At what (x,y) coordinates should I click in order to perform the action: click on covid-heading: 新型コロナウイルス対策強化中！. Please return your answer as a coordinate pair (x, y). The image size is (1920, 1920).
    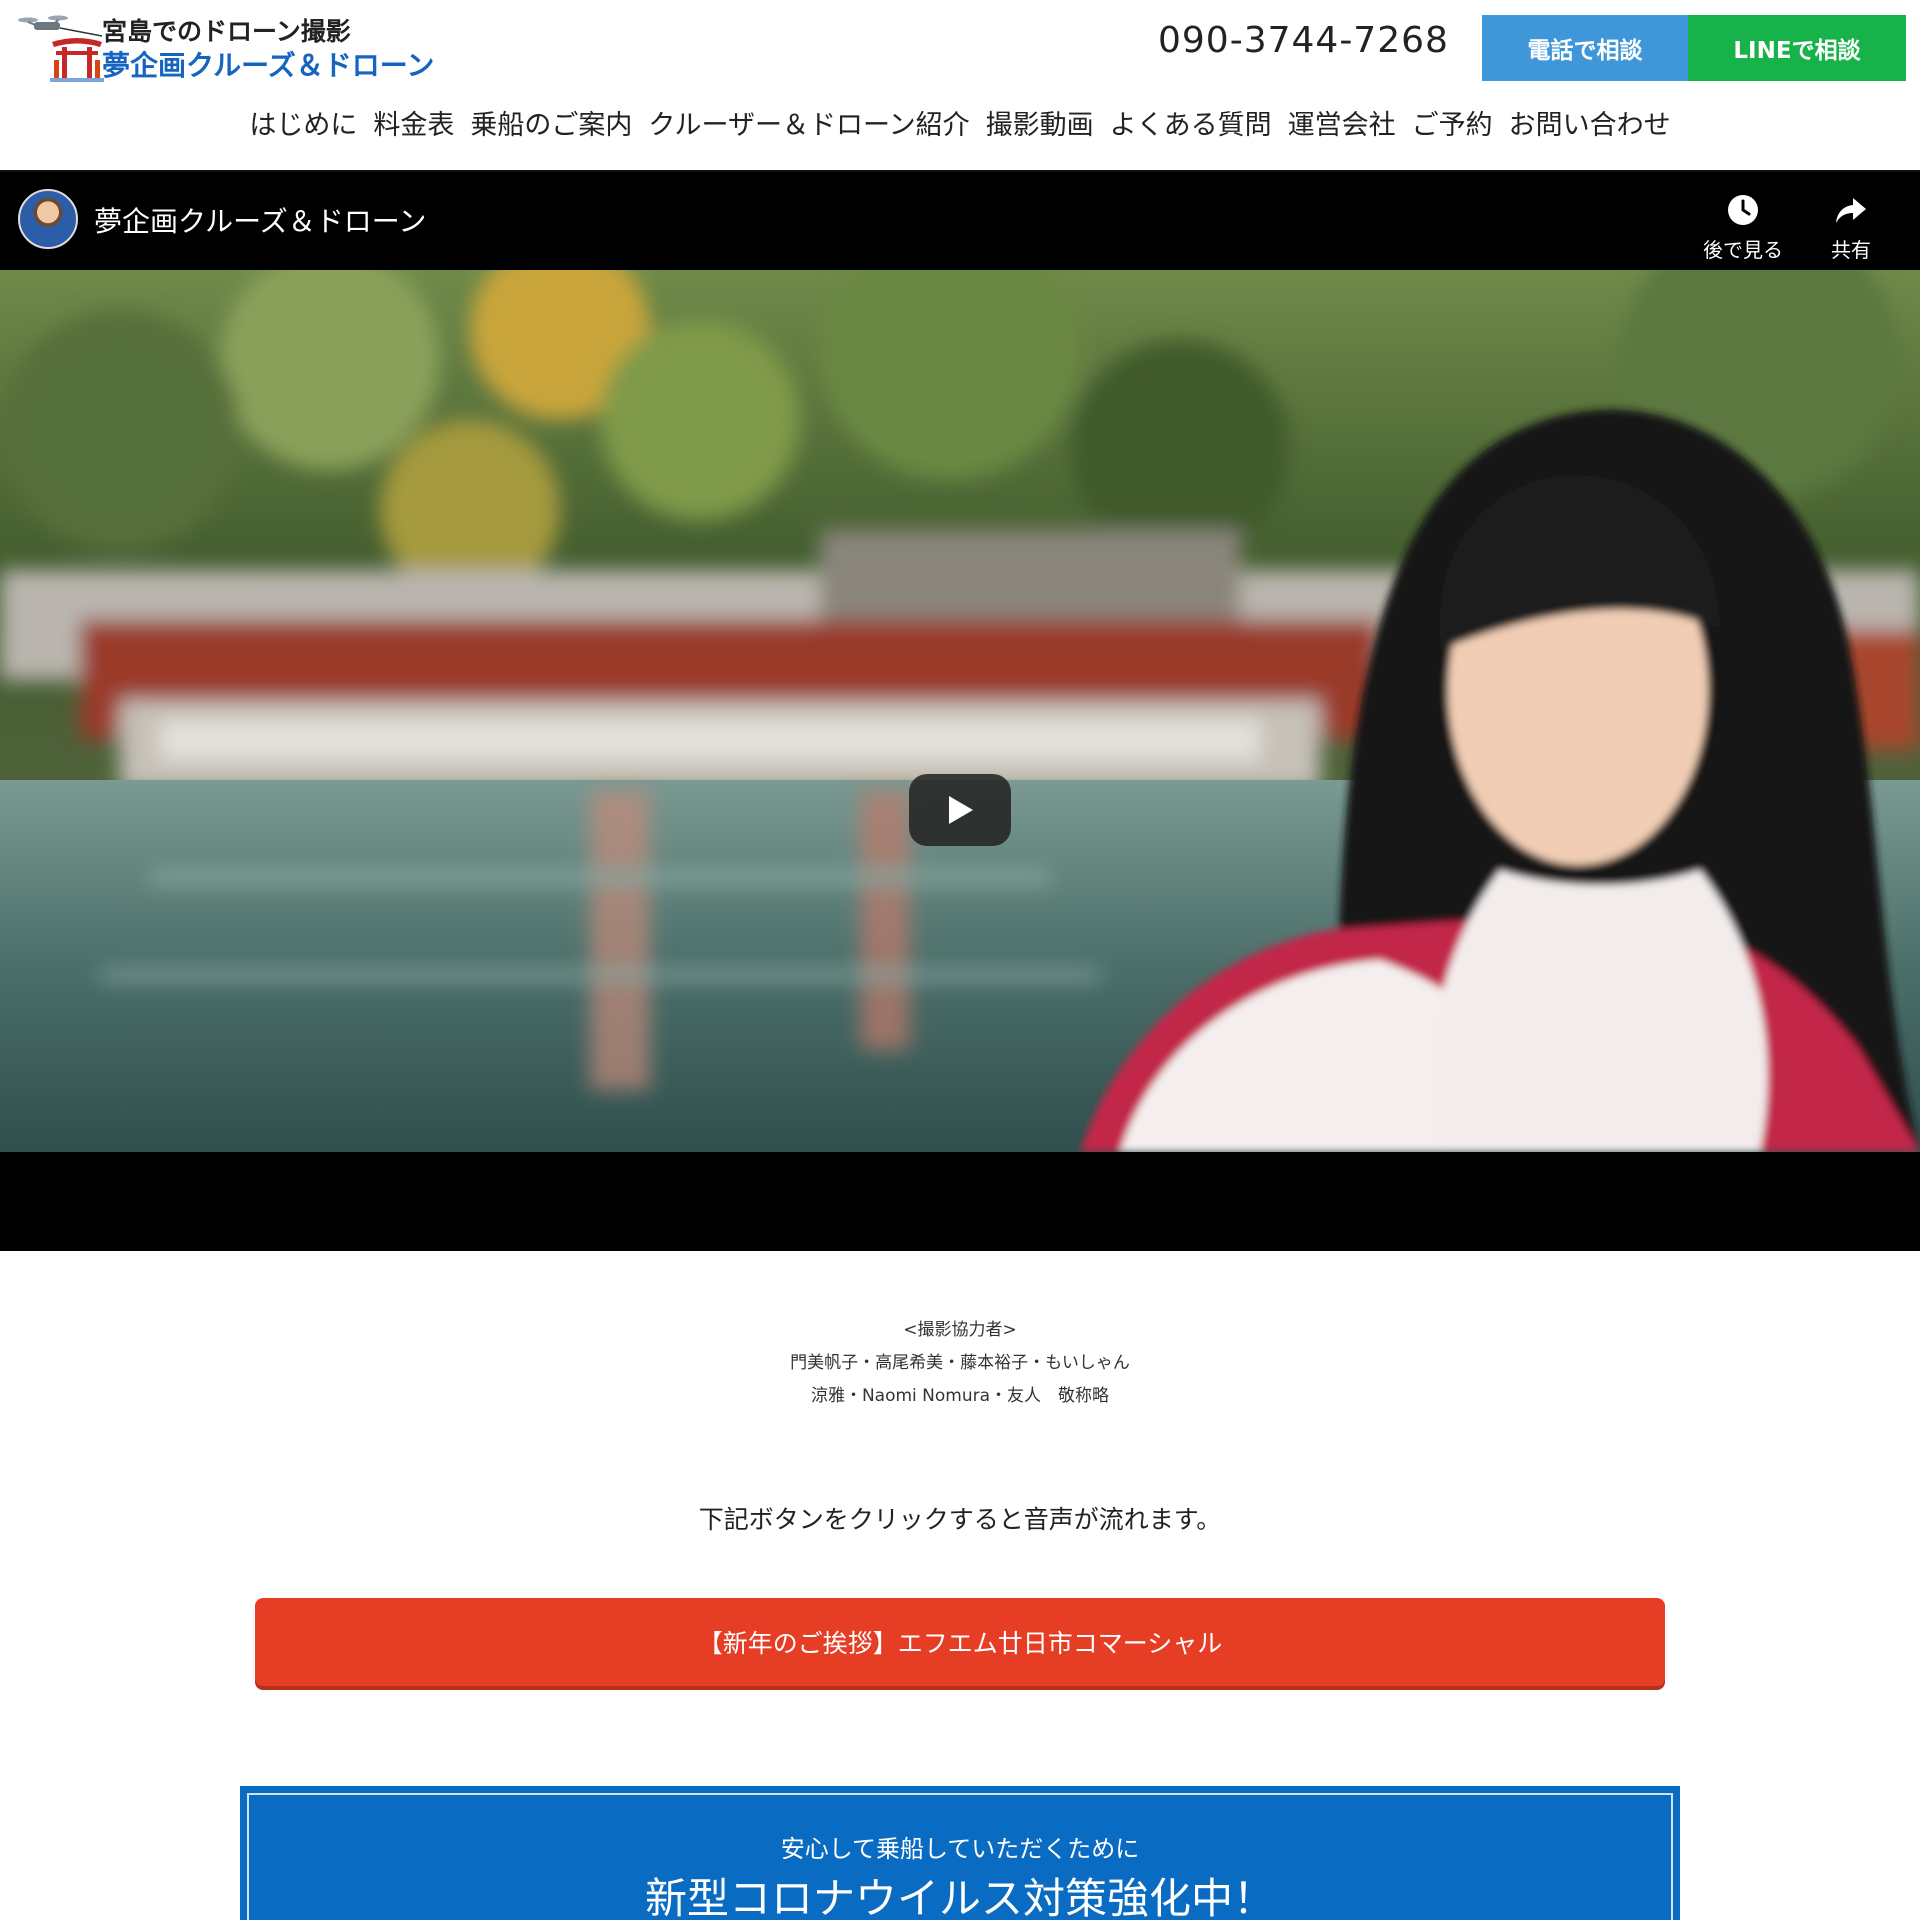
    Looking at the image, I should click on (959, 1897).